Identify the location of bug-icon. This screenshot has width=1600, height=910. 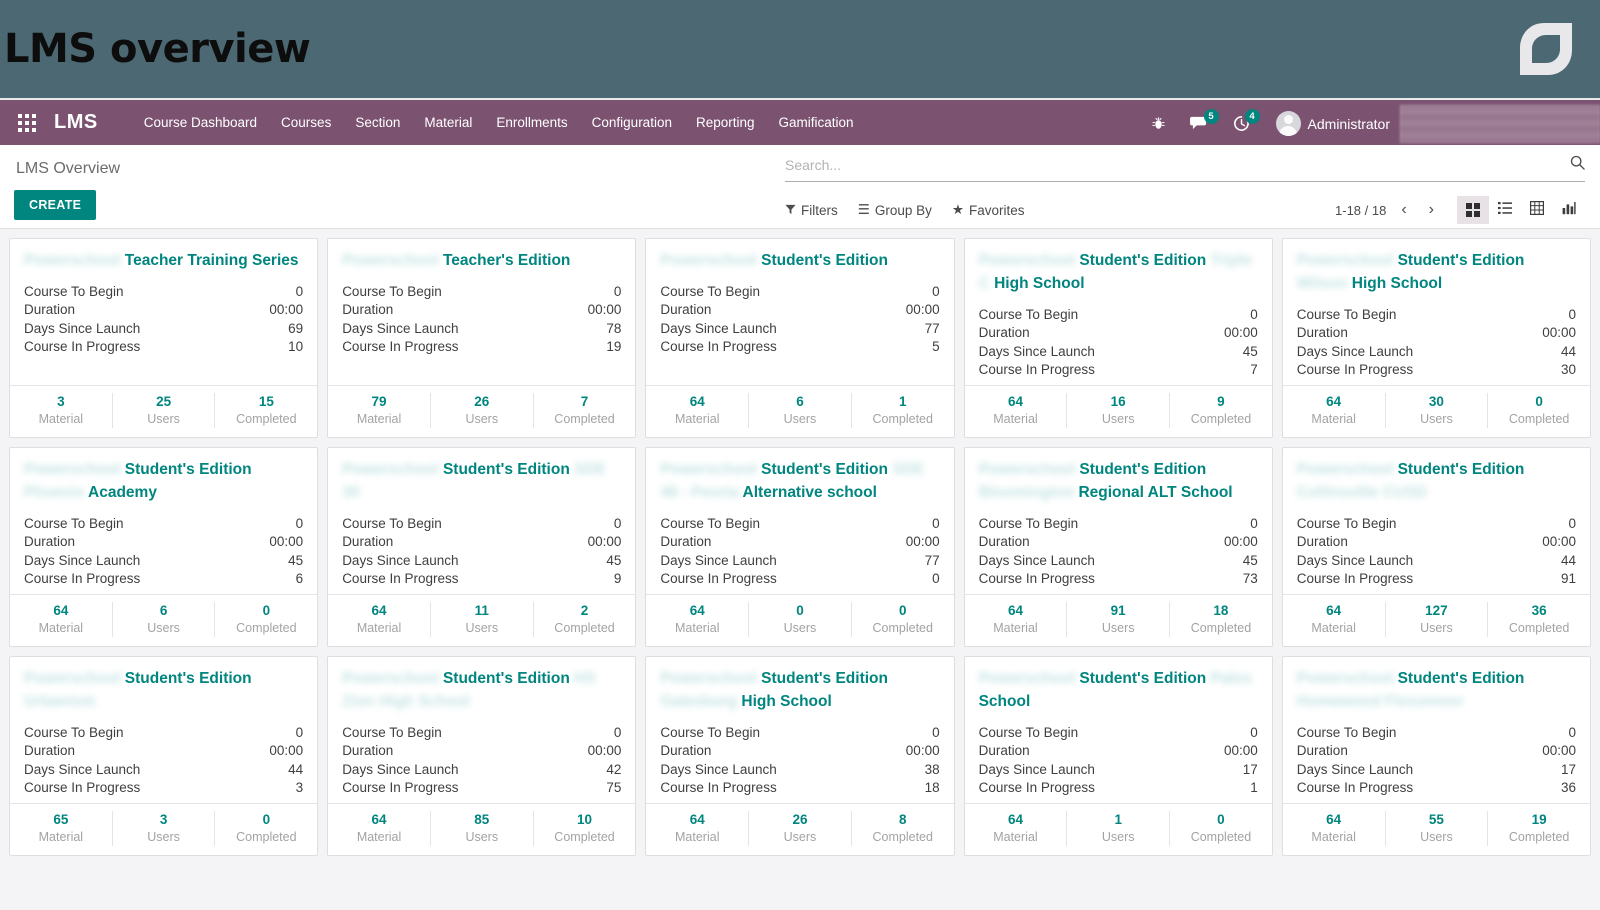
(1158, 123).